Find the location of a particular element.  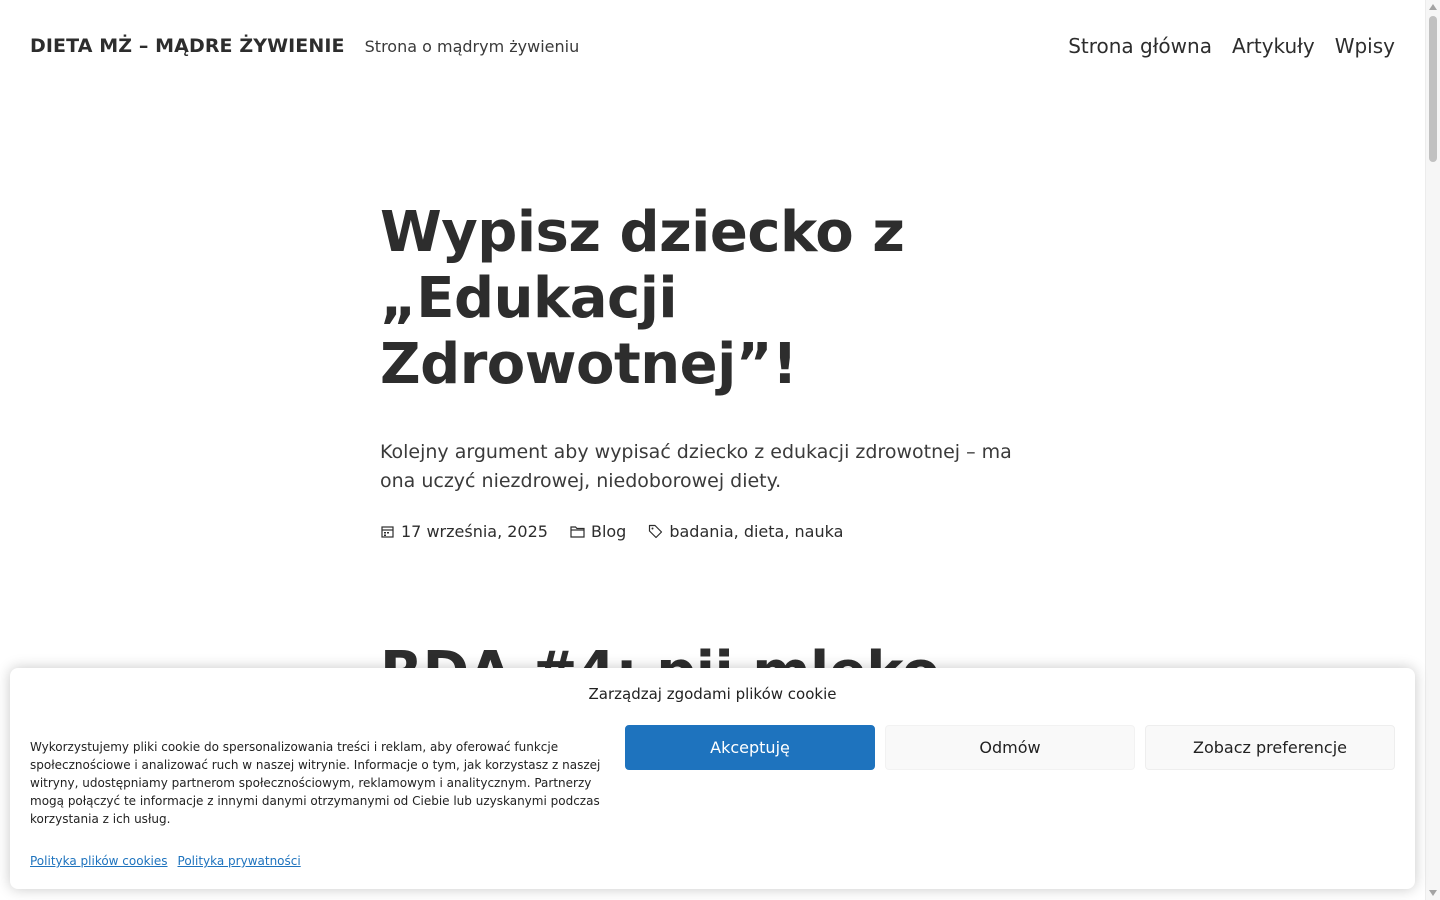

view-preferences-button: Zobacz preferencje is located at coordinates (1270, 747).